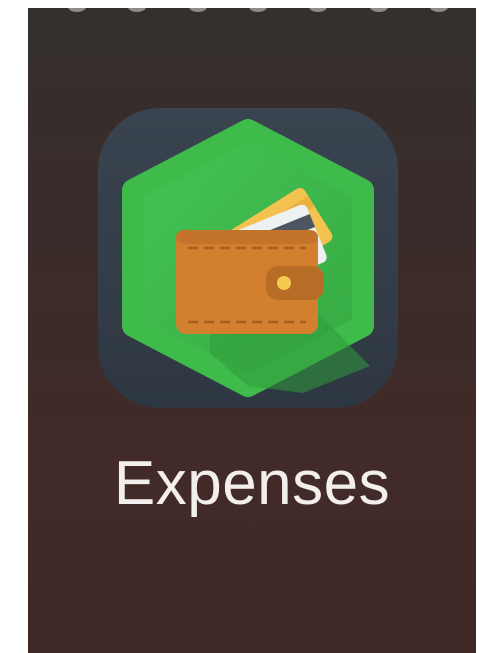 The height and width of the screenshot is (653, 479). I want to click on page-indicator, so click(258, 11).